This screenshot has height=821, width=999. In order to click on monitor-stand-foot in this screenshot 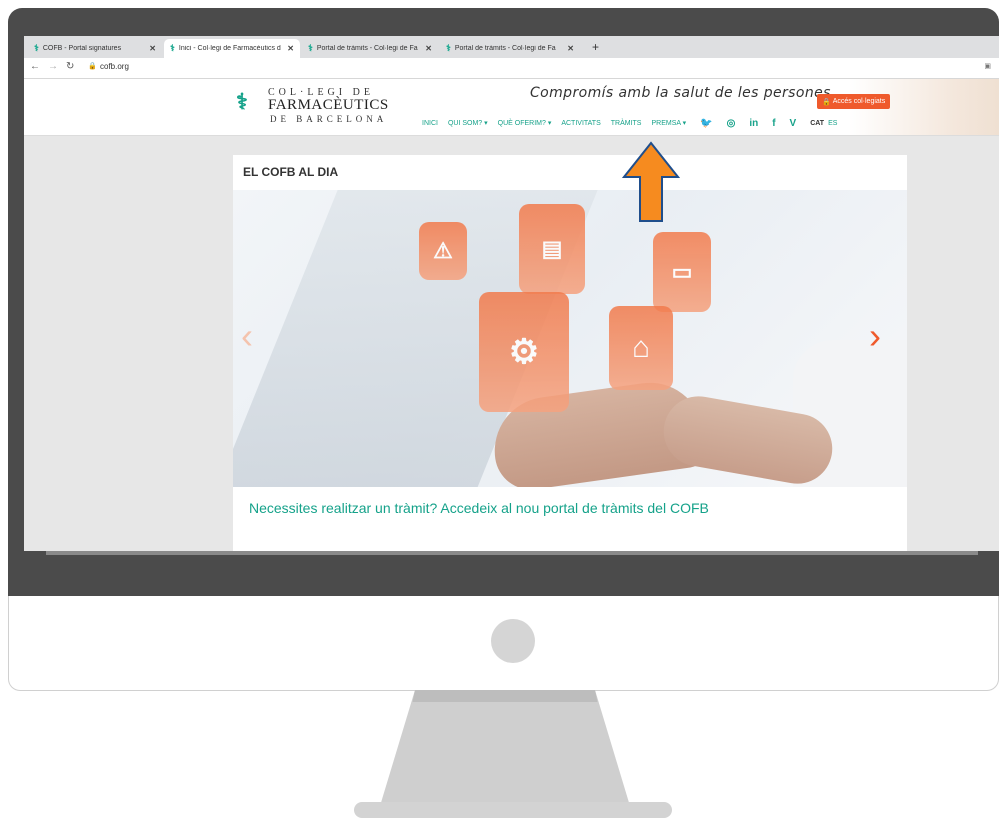, I will do `click(513, 810)`.